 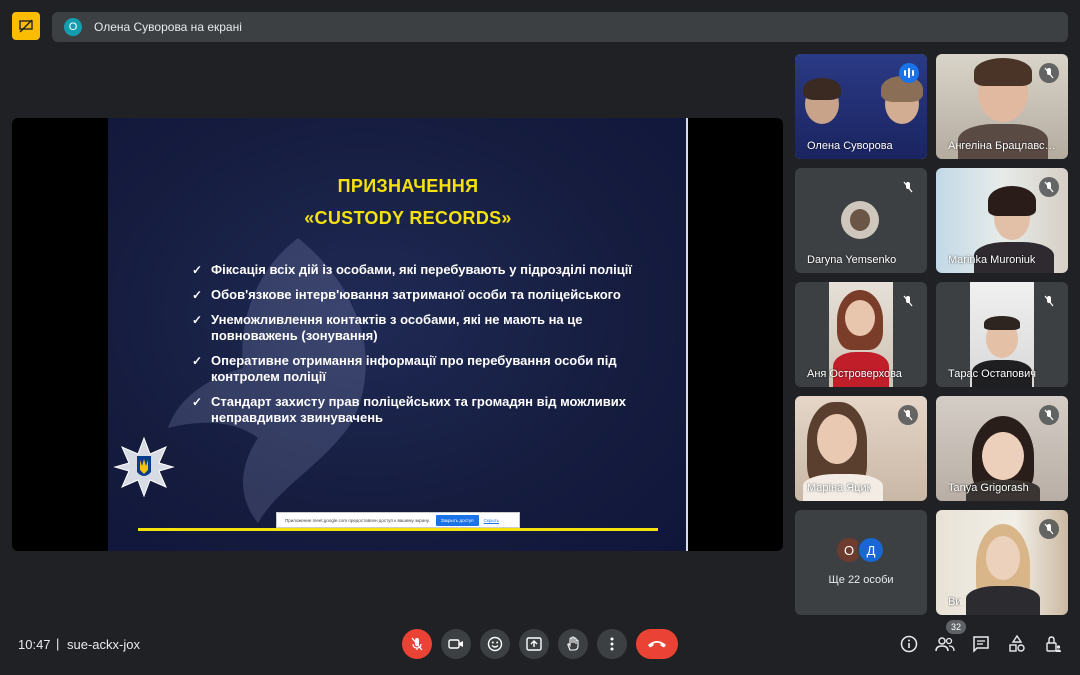 I want to click on host-controls-button, so click(x=1053, y=644).